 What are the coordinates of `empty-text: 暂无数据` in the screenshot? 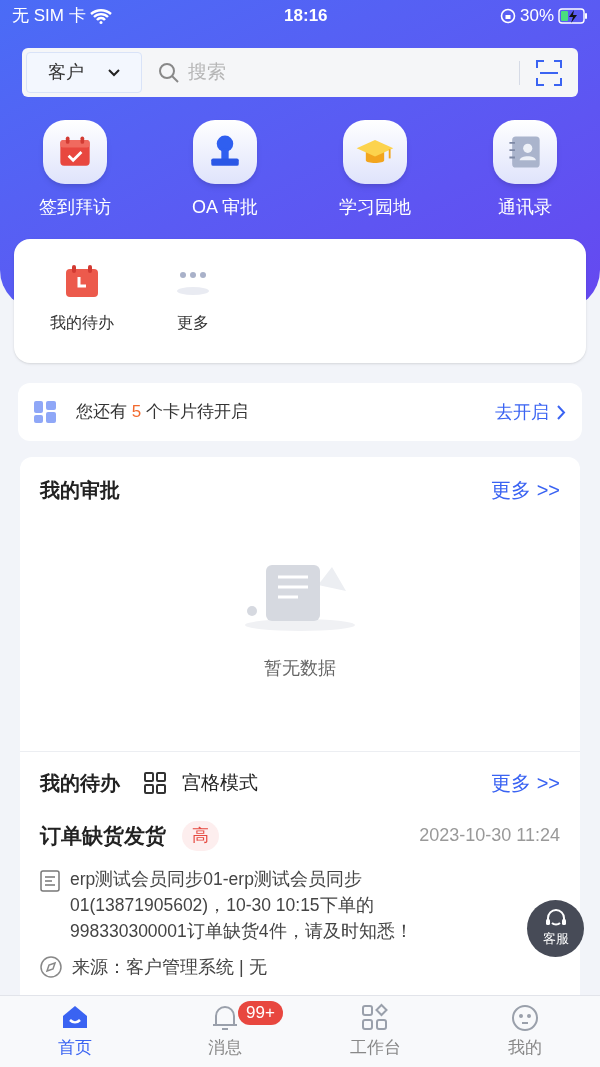 It's located at (300, 668).